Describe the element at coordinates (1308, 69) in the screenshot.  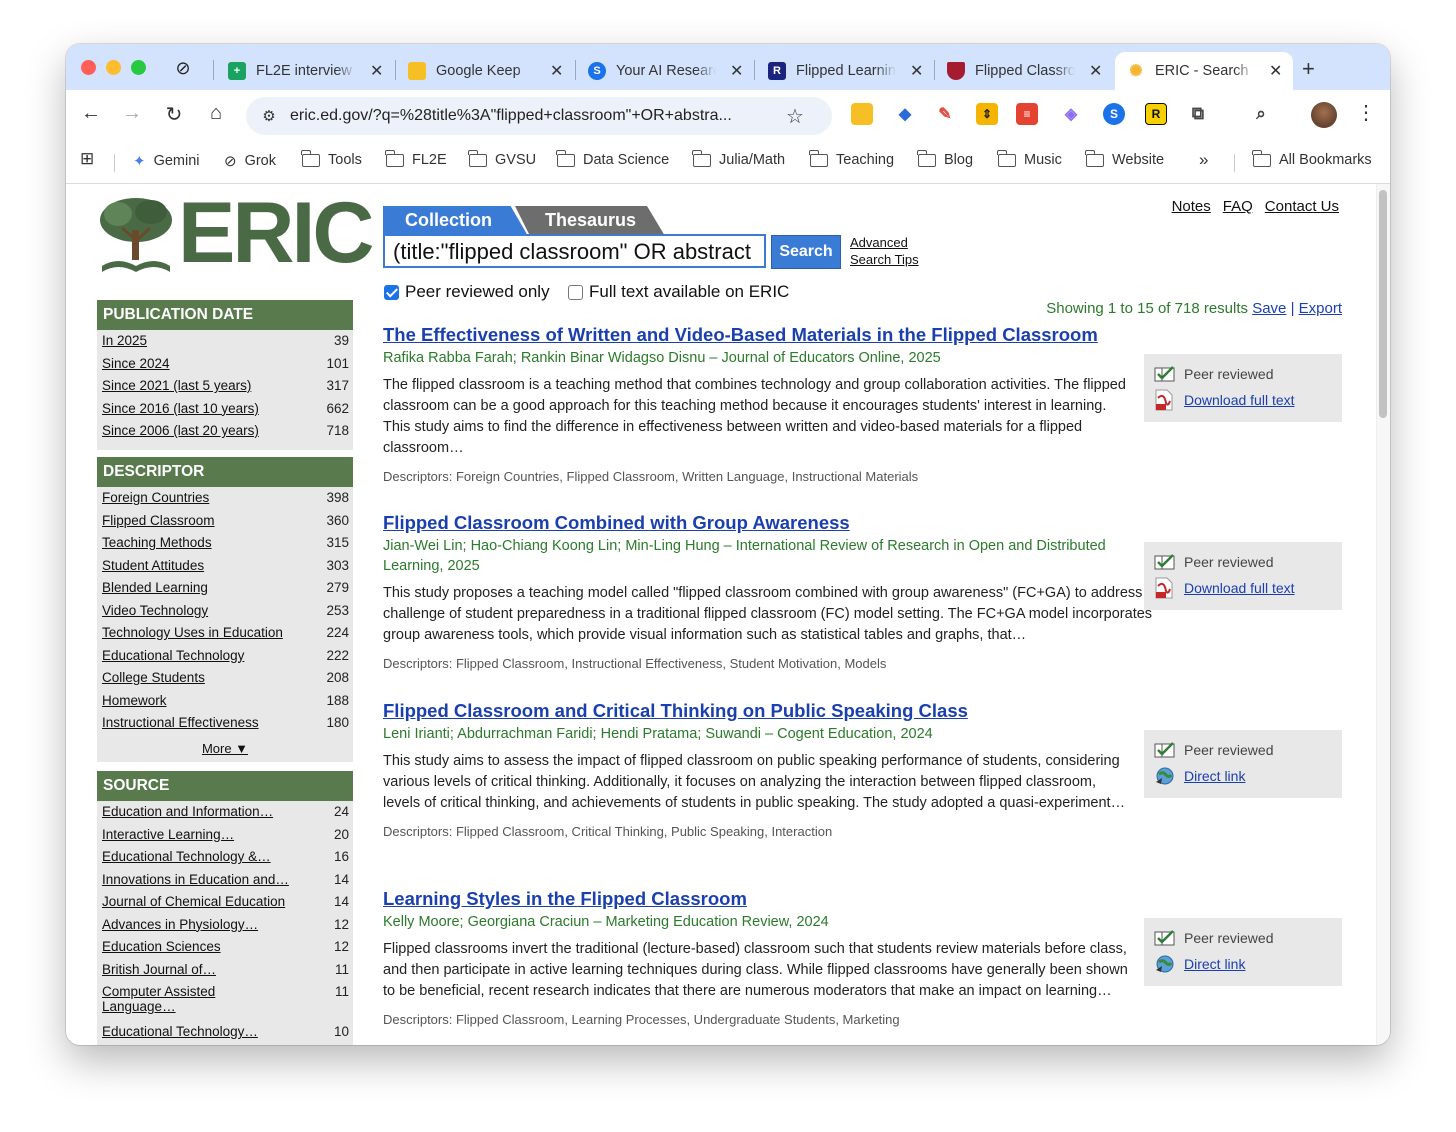
I see `new-tab-button: +` at that location.